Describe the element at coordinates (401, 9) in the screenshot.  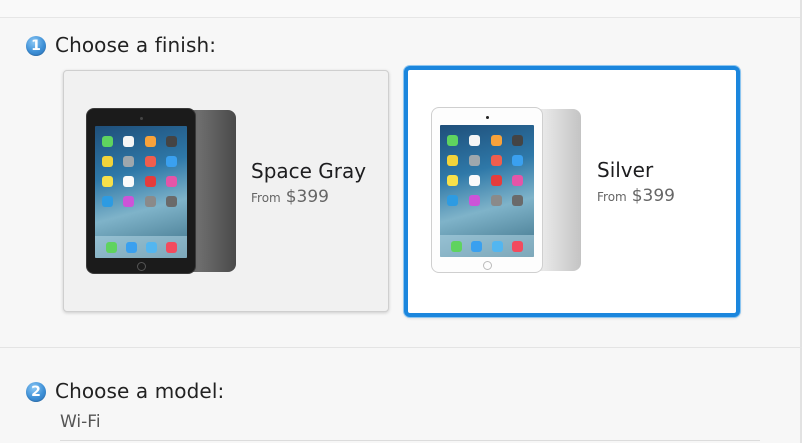
I see `top-divider` at that location.